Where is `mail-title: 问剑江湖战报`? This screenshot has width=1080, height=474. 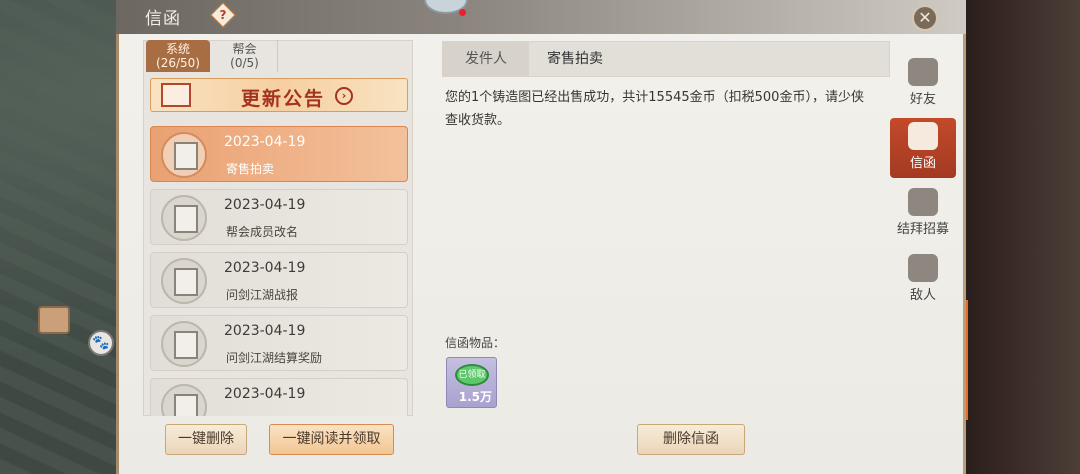 mail-title: 问剑江湖战报 is located at coordinates (262, 295).